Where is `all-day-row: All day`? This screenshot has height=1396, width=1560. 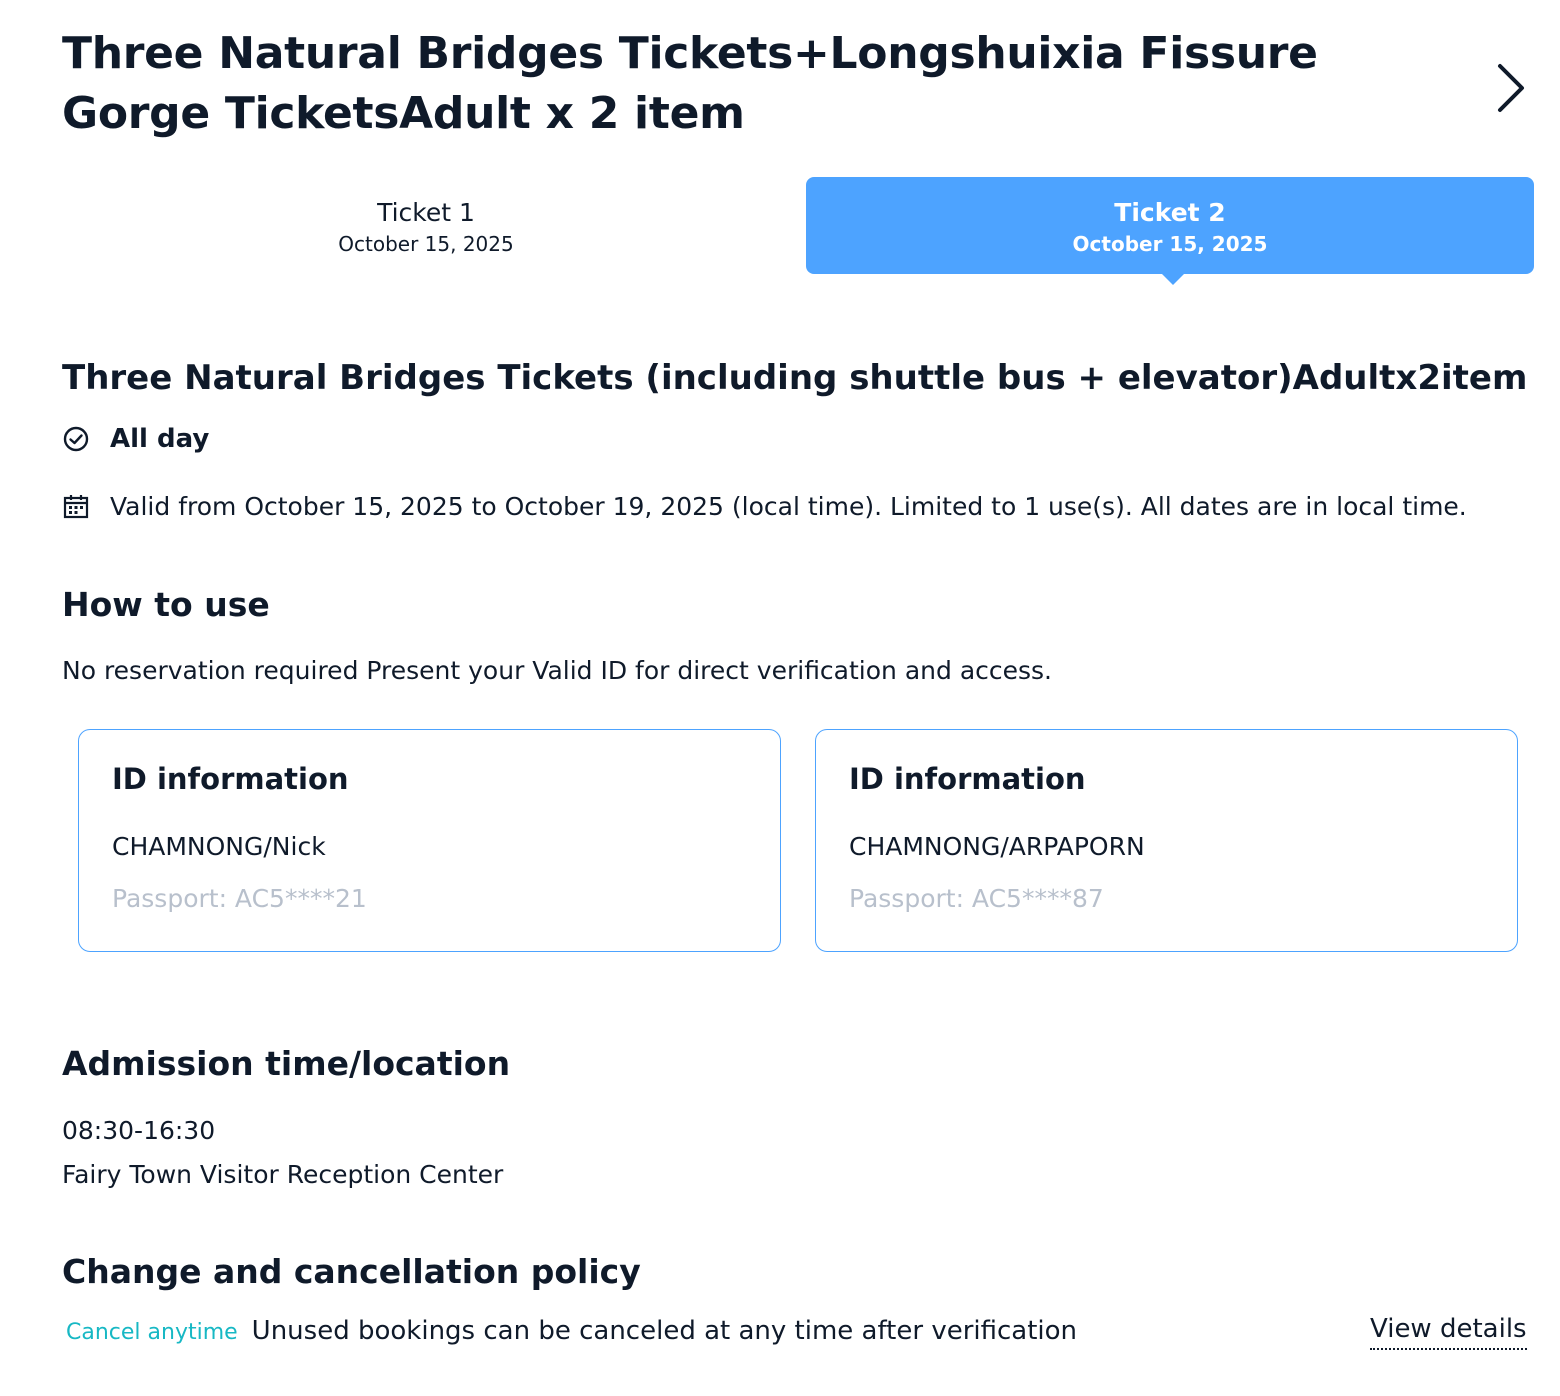
all-day-row: All day is located at coordinates (135, 439).